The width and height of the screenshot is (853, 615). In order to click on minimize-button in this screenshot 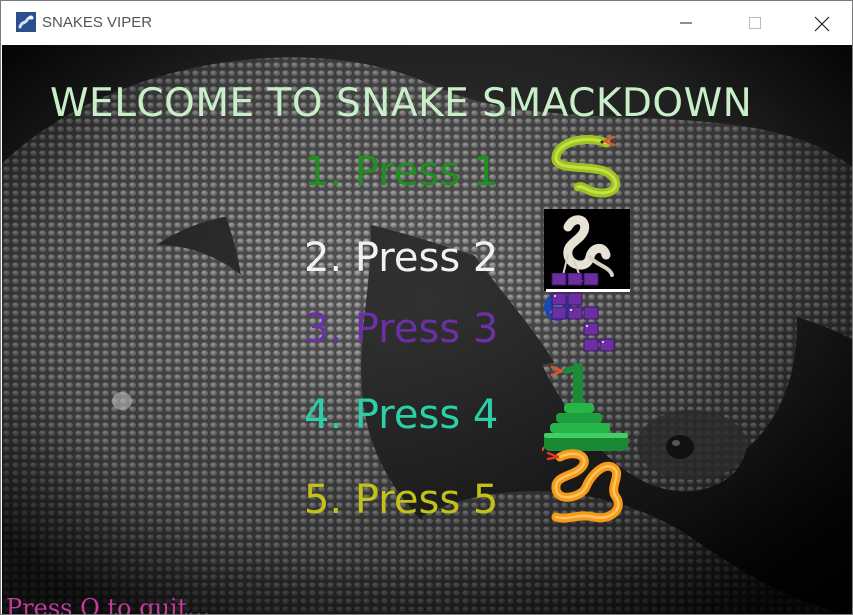, I will do `click(686, 23)`.